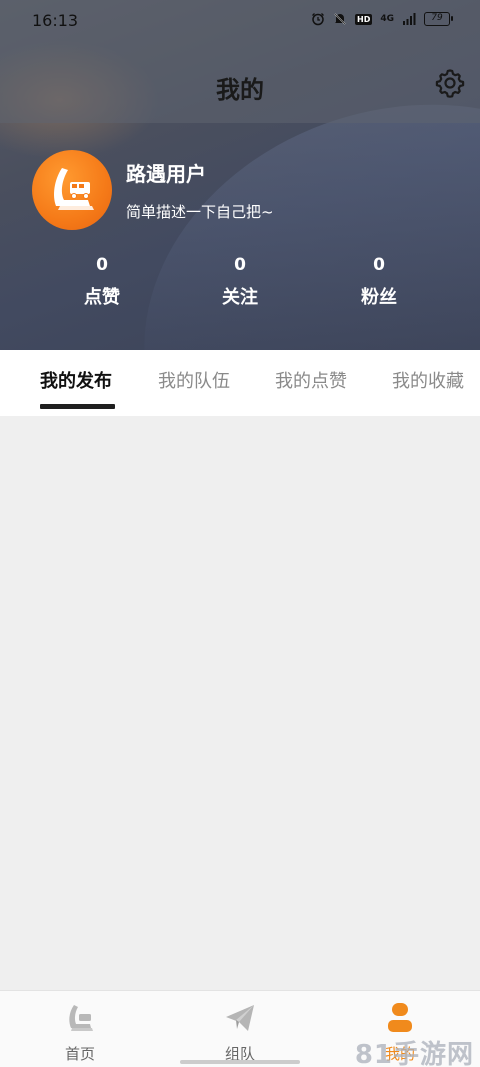  What do you see at coordinates (379, 282) in the screenshot?
I see `stat-fans: 0 粉丝` at bounding box center [379, 282].